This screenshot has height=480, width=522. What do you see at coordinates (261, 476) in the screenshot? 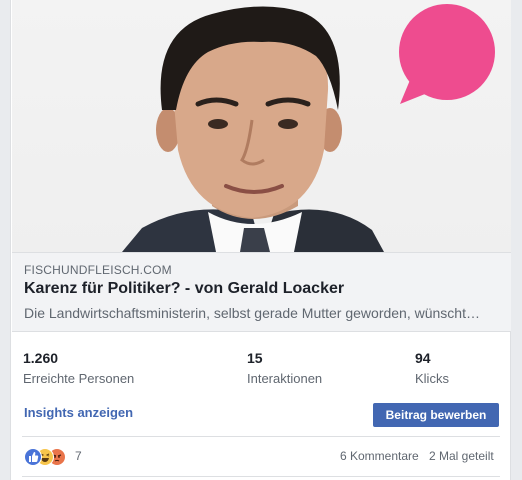
I see `divider-bottom` at bounding box center [261, 476].